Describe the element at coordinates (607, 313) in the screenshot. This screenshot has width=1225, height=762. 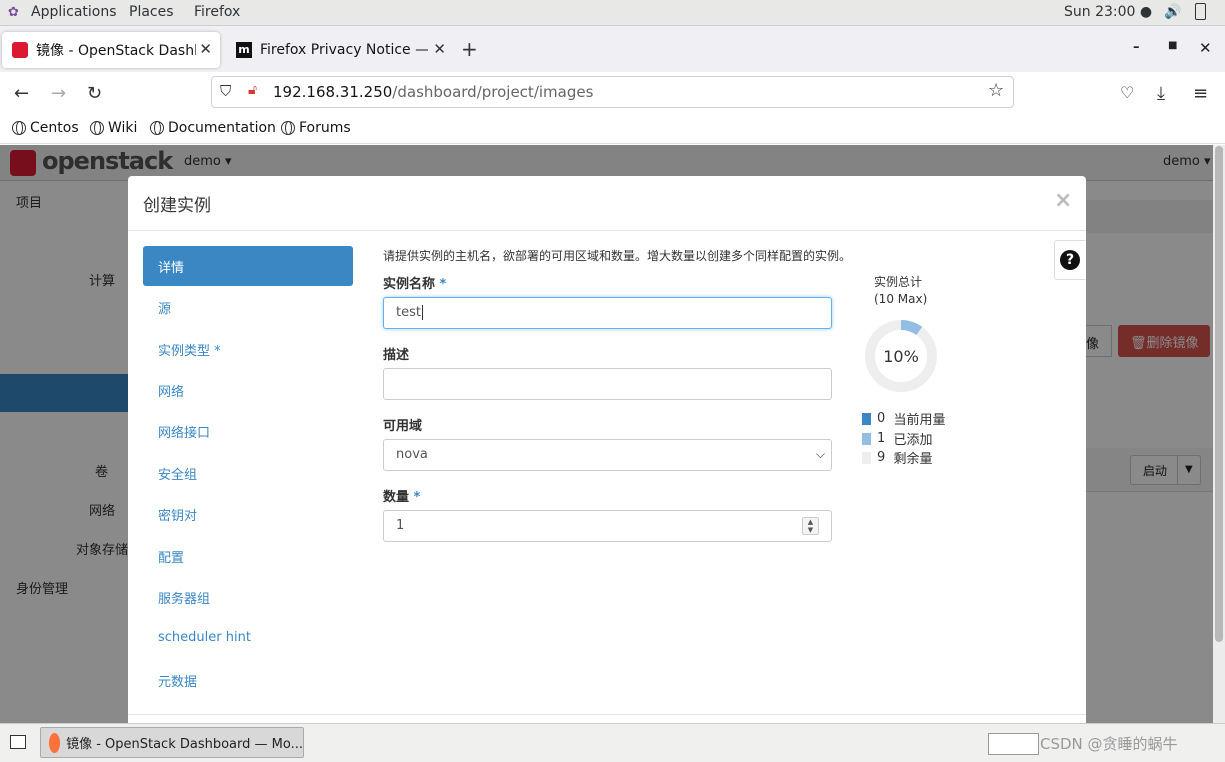
I see `instance-name-input: test` at that location.